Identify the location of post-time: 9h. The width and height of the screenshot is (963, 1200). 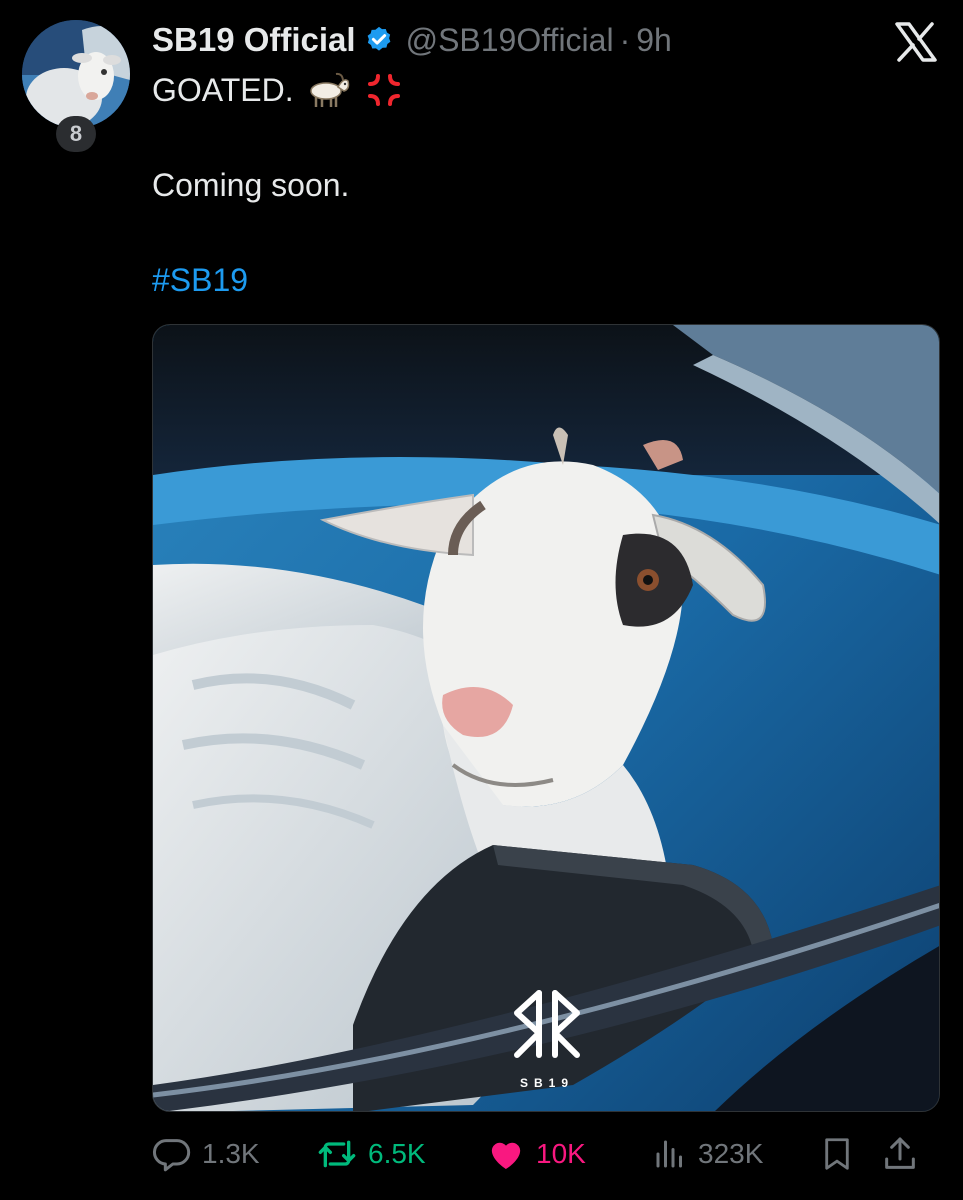
(654, 40).